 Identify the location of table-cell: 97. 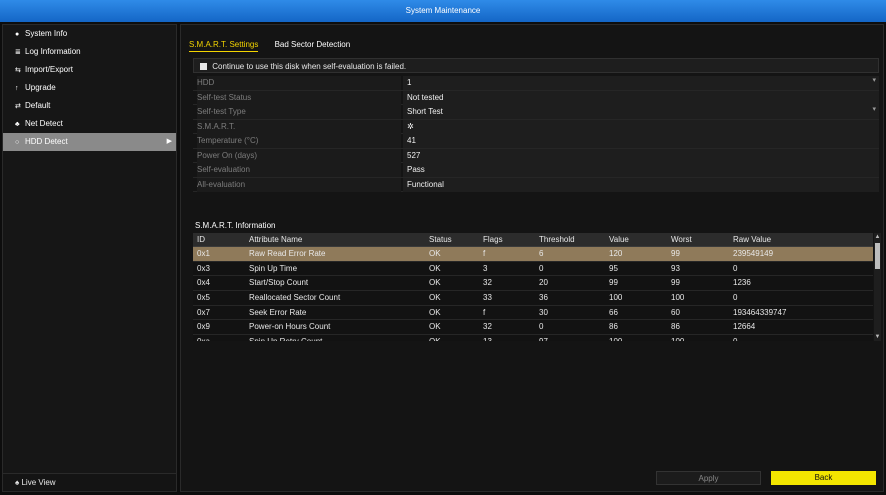
(543, 338).